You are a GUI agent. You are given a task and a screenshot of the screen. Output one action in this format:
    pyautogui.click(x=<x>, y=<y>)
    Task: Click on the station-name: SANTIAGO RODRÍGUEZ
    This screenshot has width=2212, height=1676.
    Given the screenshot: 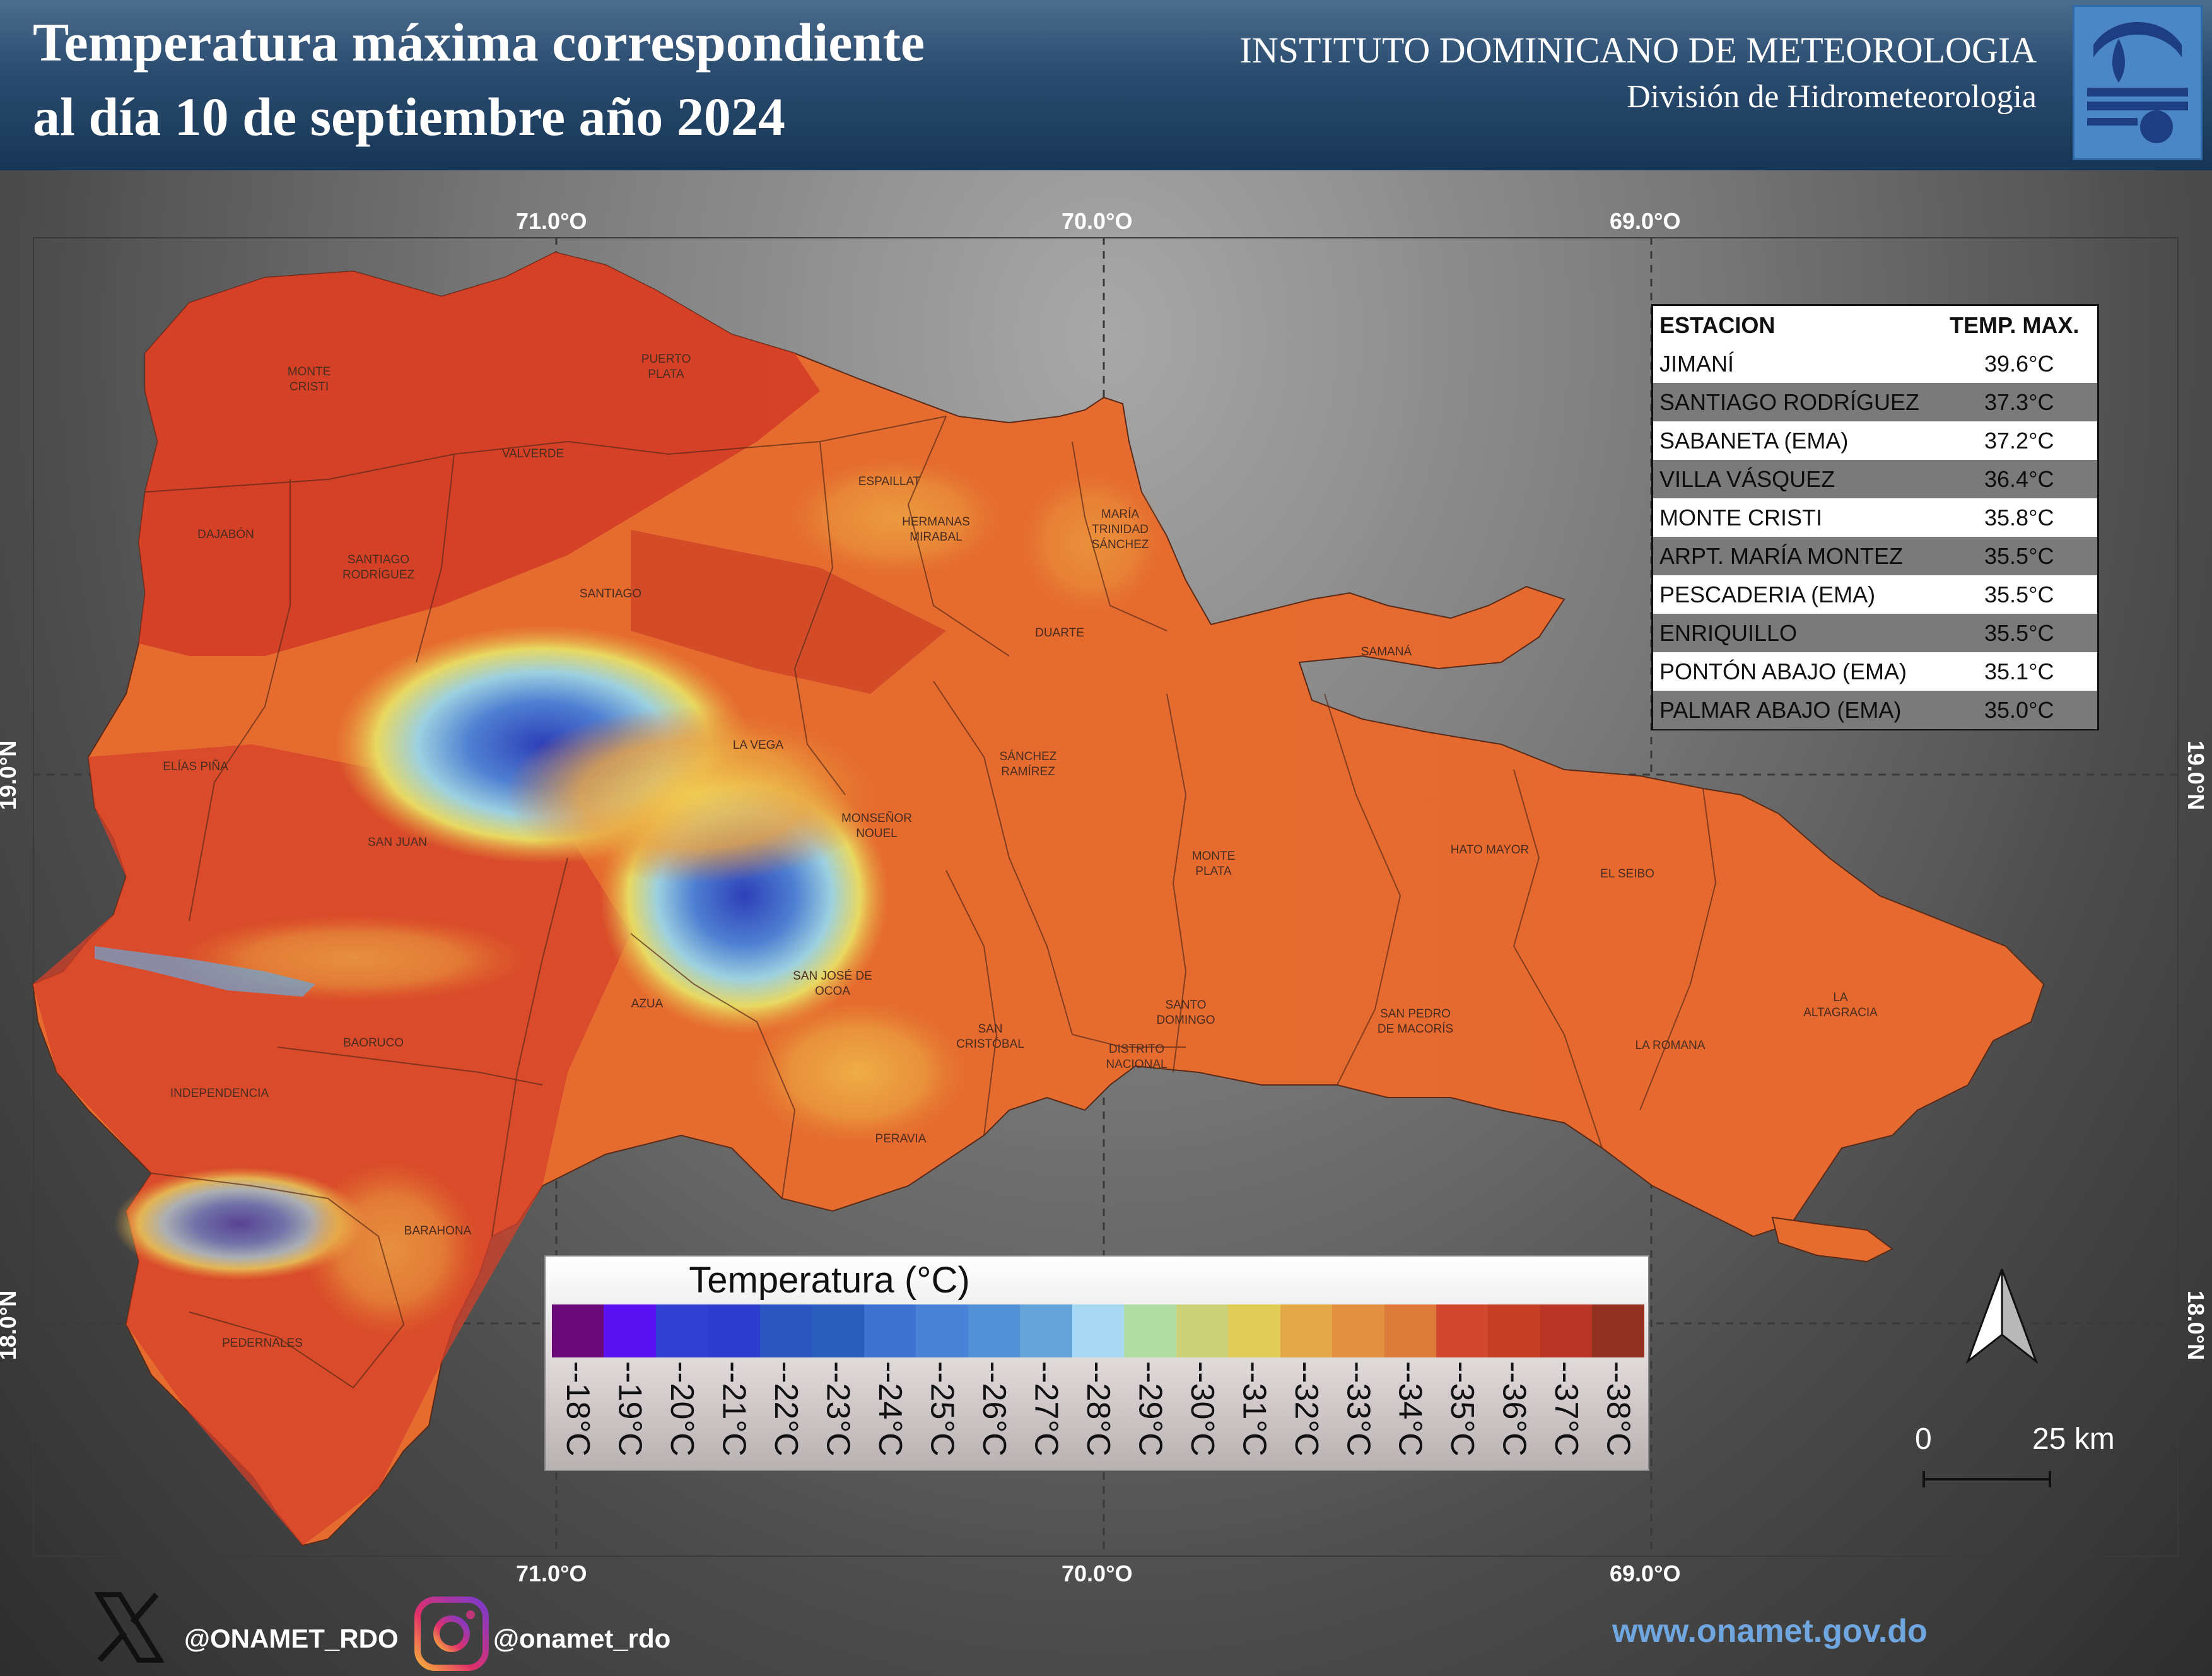 What is the action you would take?
    pyautogui.click(x=1789, y=402)
    